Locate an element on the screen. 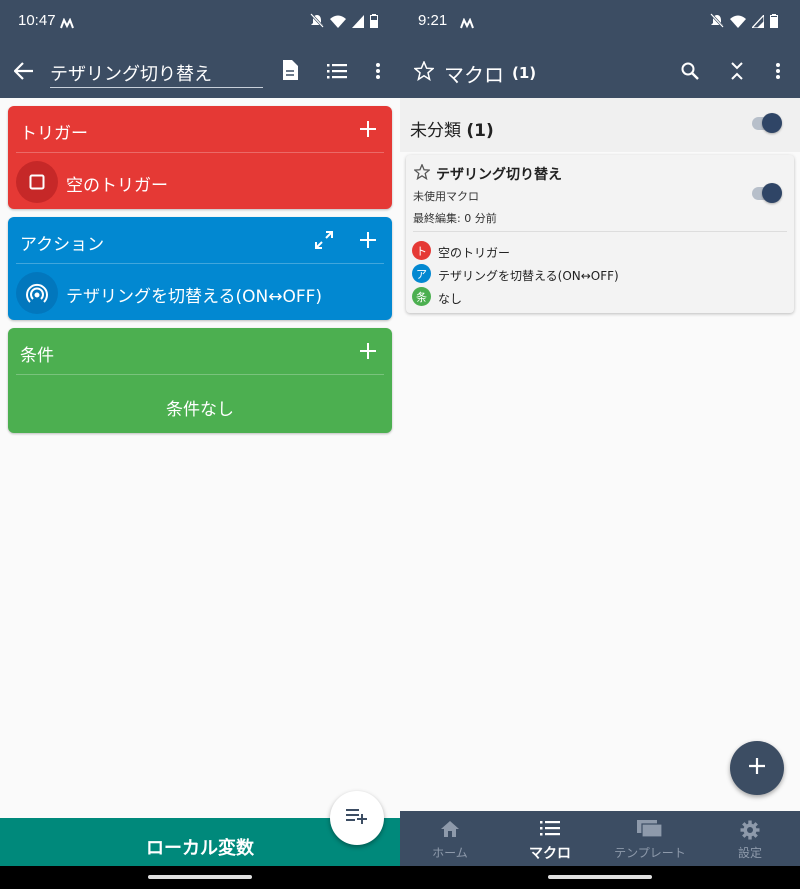 This screenshot has height=889, width=800. category-name: 未分類 (1) is located at coordinates (452, 128).